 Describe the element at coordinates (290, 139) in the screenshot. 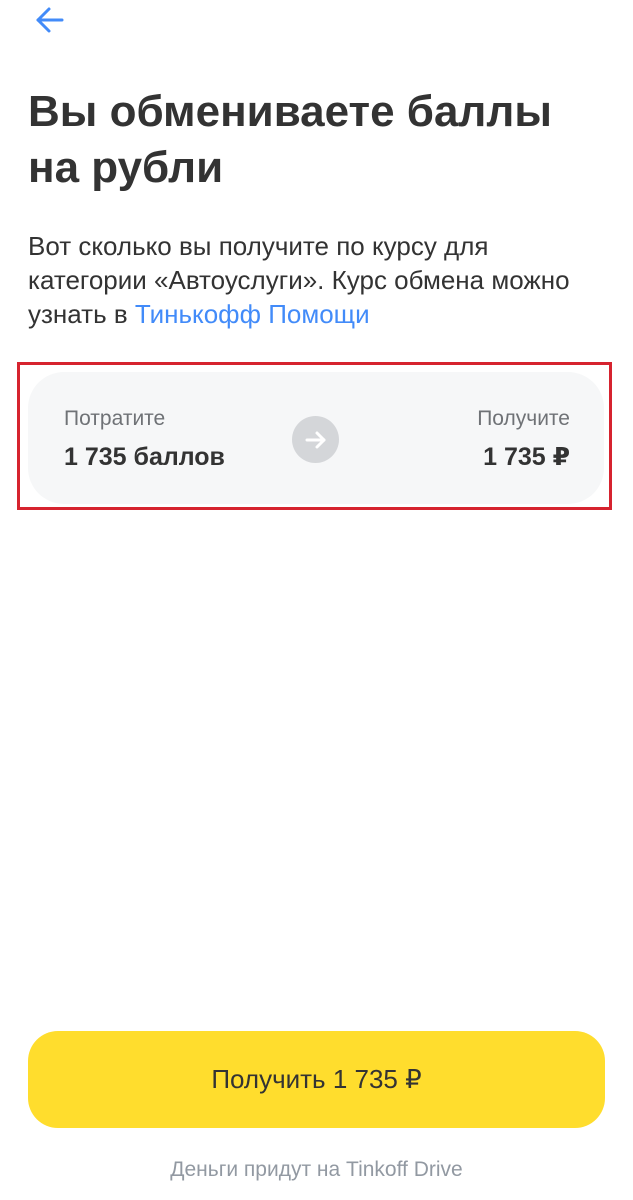

I see `page-title: Вы обмениваете баллы на рубли` at that location.